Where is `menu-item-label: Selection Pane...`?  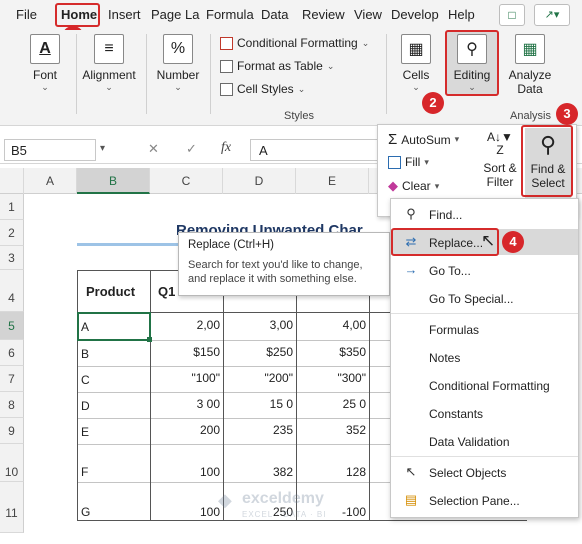 menu-item-label: Selection Pane... is located at coordinates (474, 501).